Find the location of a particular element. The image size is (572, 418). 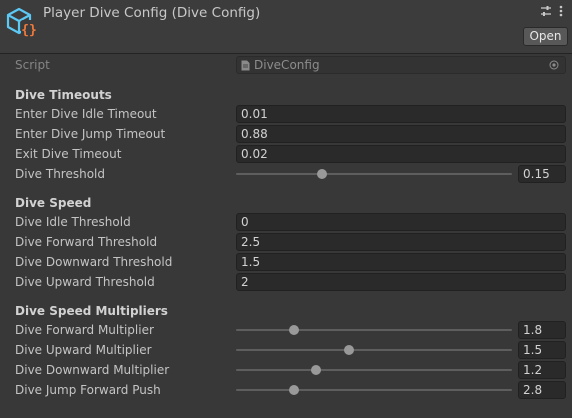

field-label: Dive Downward Threshold is located at coordinates (94, 262).